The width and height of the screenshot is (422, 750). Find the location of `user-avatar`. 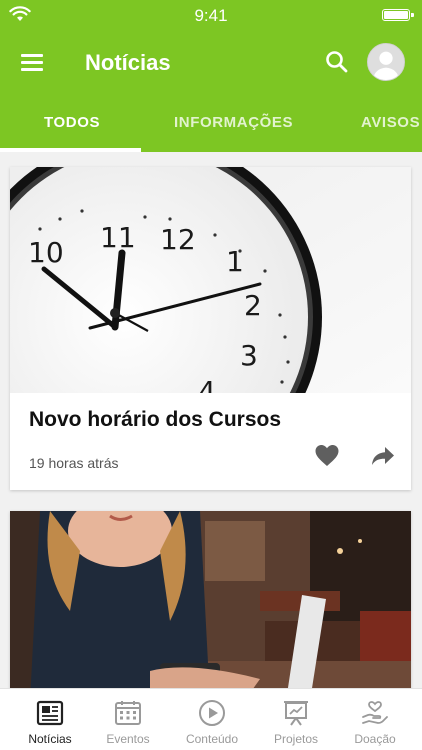

user-avatar is located at coordinates (386, 62).